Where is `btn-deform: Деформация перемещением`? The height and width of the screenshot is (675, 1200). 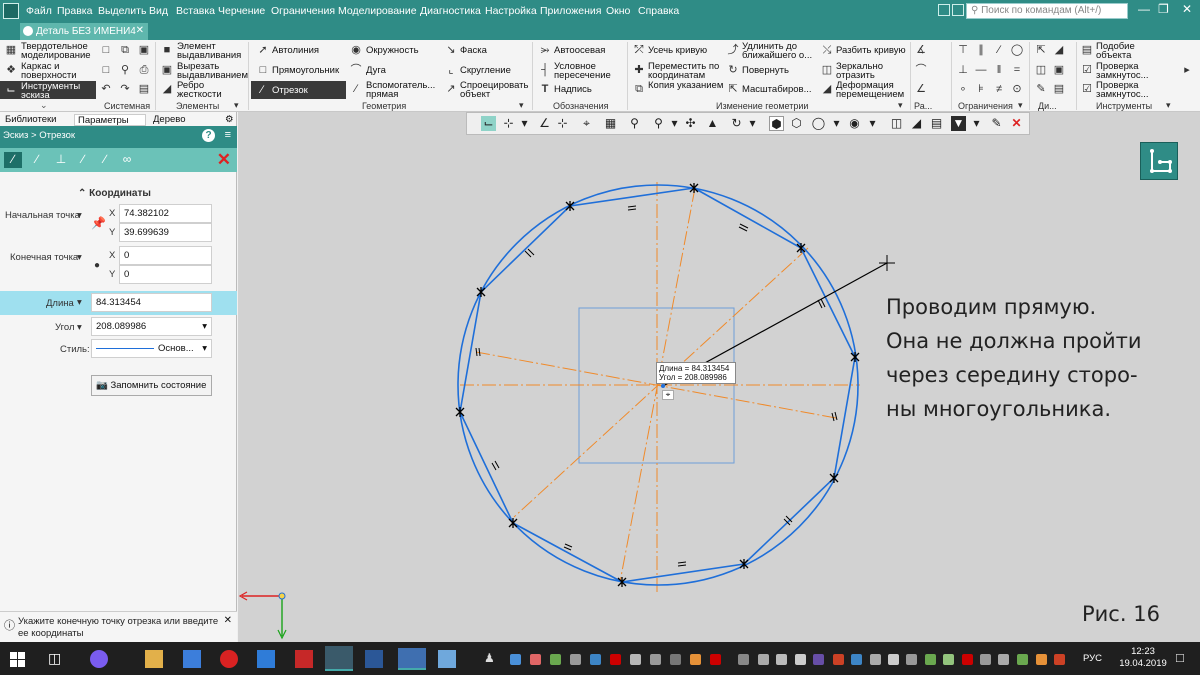 btn-deform: Деформация перемещением is located at coordinates (872, 90).